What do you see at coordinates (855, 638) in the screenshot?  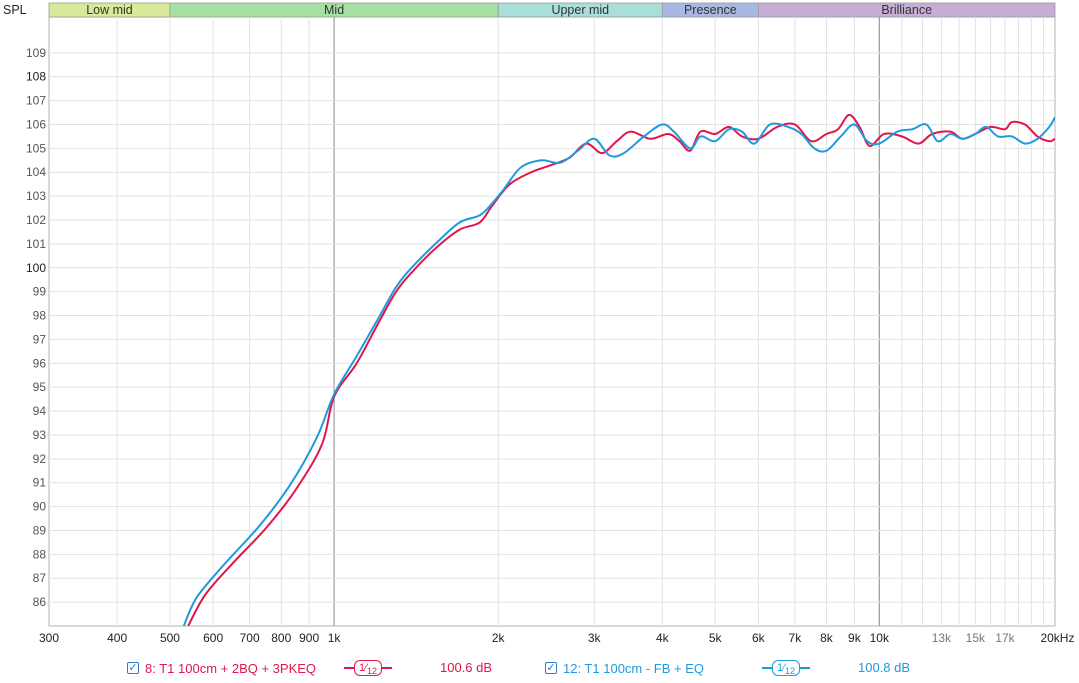 I see `x-tick-label-15: 9k` at bounding box center [855, 638].